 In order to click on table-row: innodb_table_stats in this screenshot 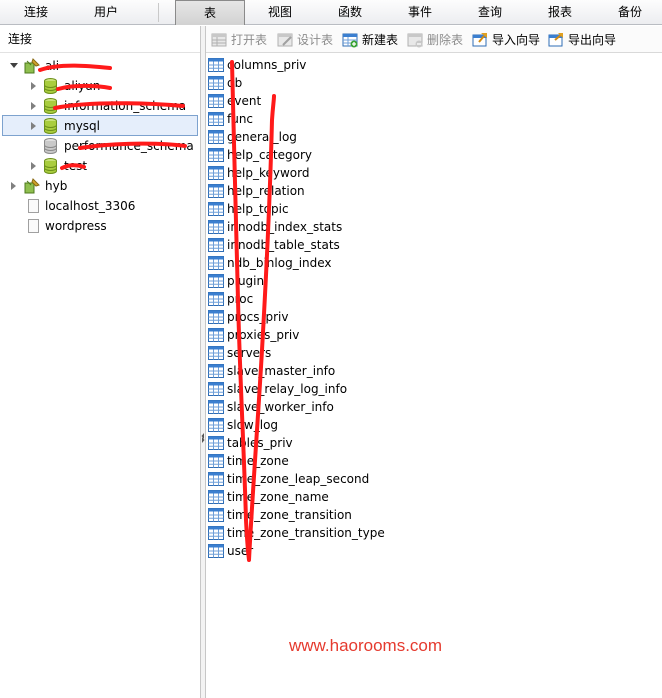, I will do `click(428, 245)`.